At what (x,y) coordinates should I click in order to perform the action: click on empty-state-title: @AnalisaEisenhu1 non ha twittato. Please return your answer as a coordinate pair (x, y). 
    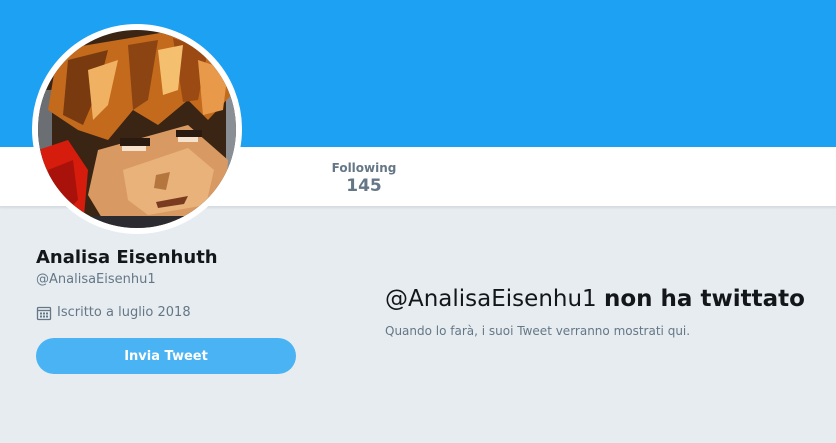
    Looking at the image, I should click on (595, 299).